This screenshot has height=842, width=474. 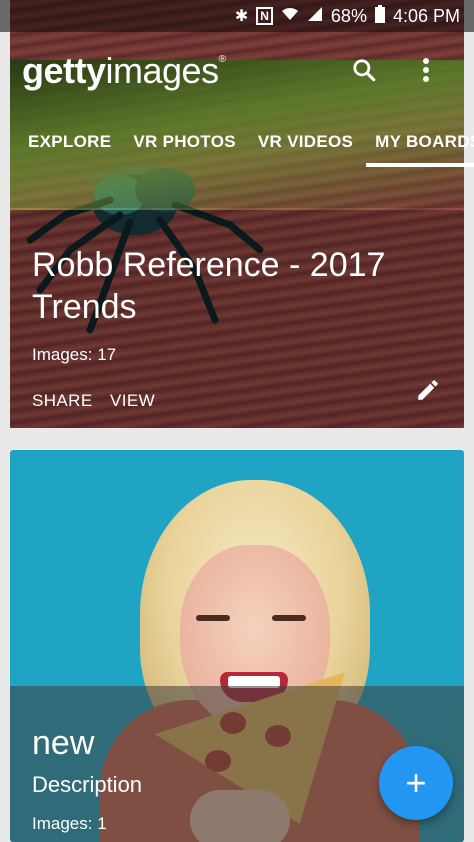 What do you see at coordinates (74, 354) in the screenshot?
I see `board-image-count: Images: 17` at bounding box center [74, 354].